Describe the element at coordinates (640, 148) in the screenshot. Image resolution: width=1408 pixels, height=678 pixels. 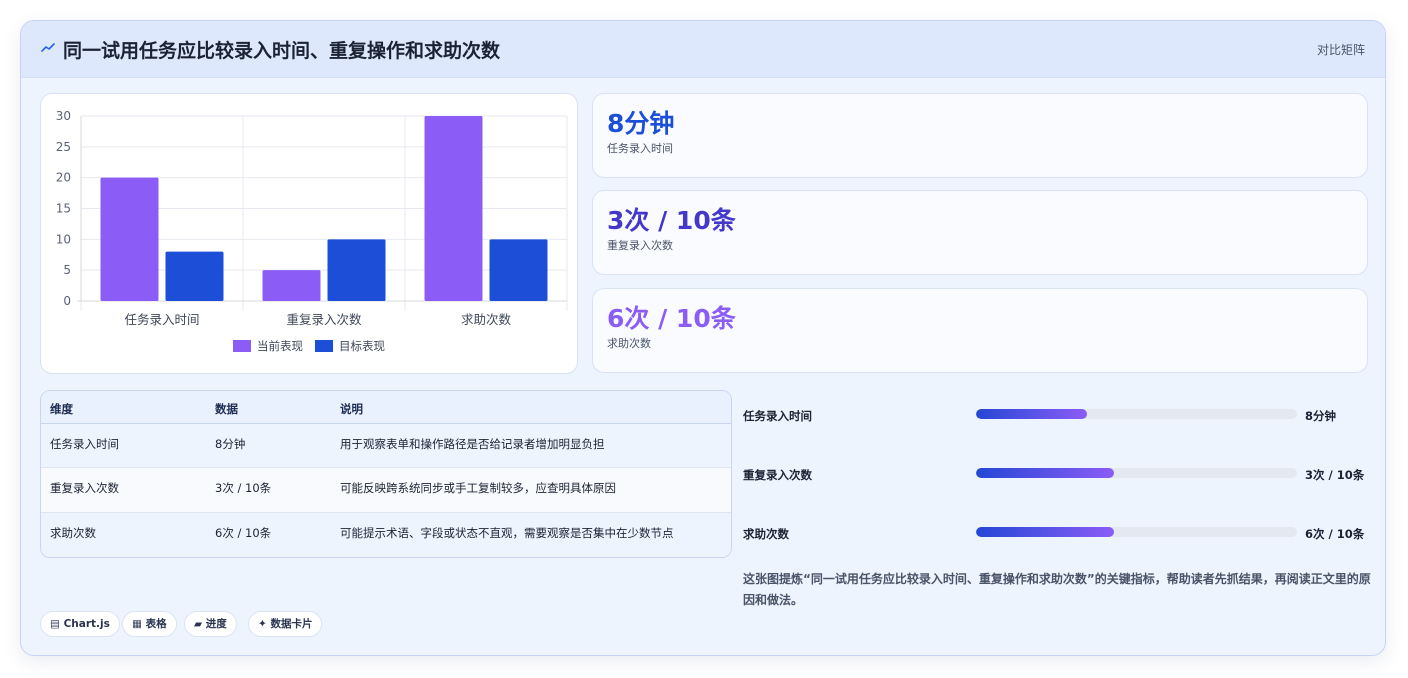
I see `kpi-label: 任务录入时间` at that location.